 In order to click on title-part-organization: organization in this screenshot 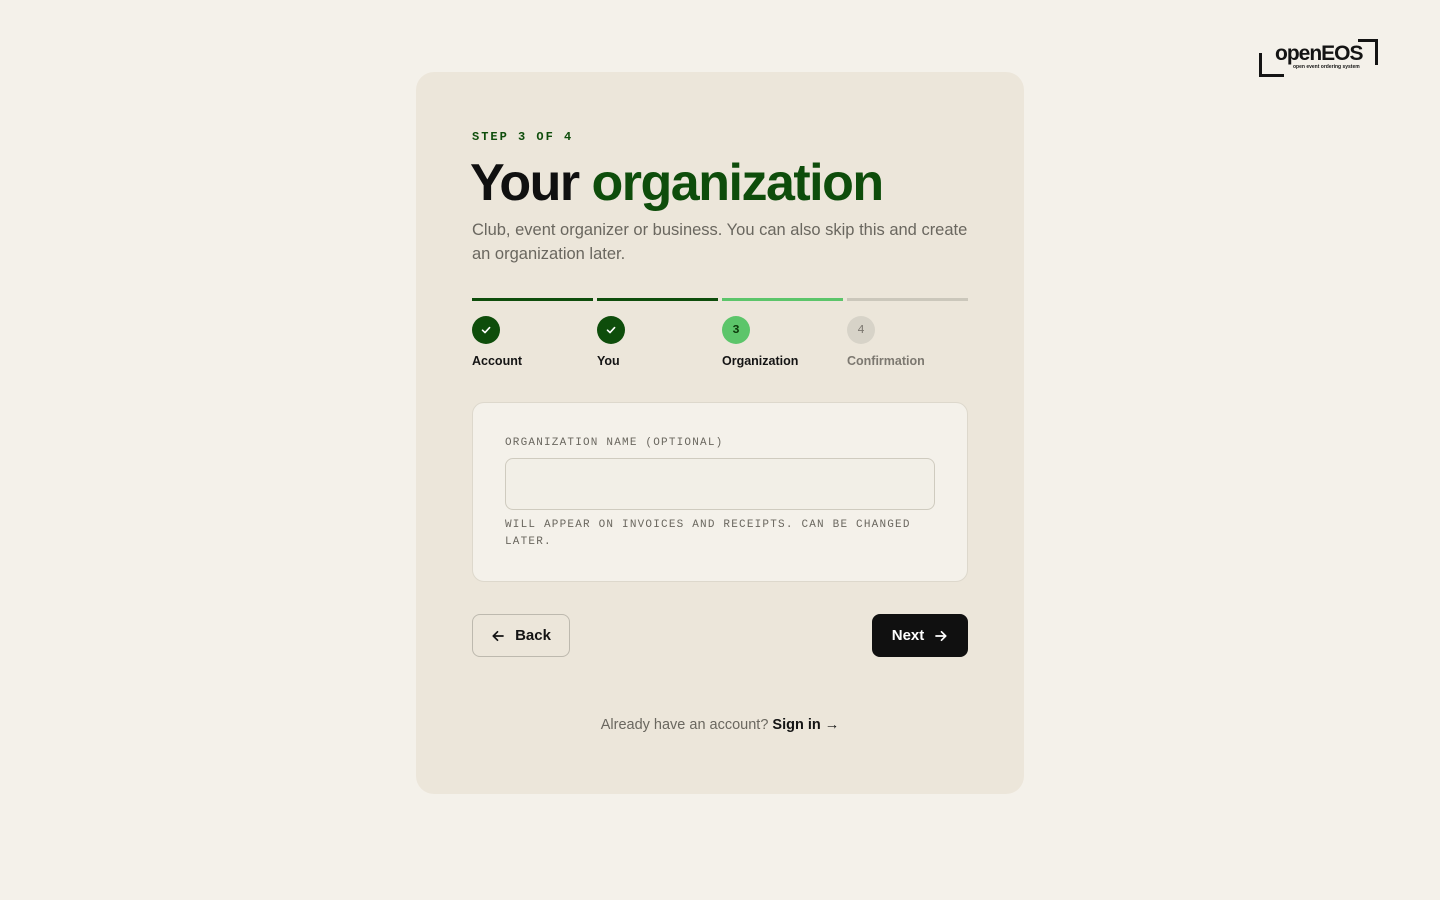, I will do `click(738, 183)`.